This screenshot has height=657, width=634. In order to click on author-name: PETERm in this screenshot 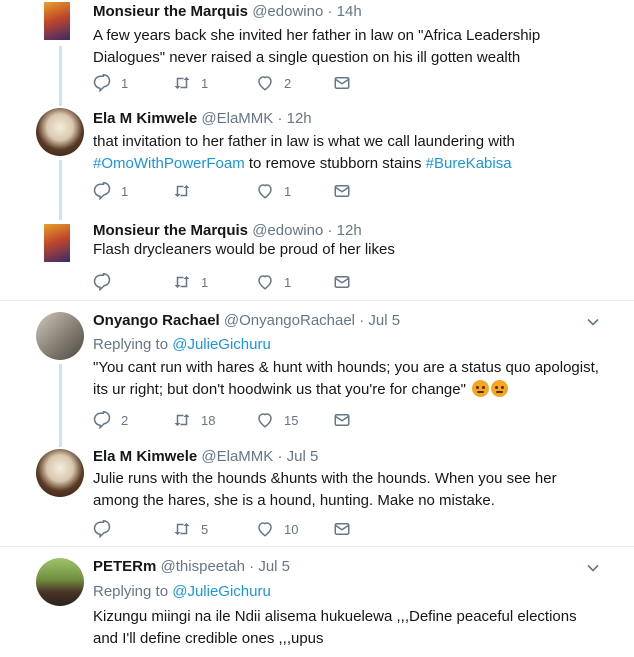, I will do `click(124, 566)`.